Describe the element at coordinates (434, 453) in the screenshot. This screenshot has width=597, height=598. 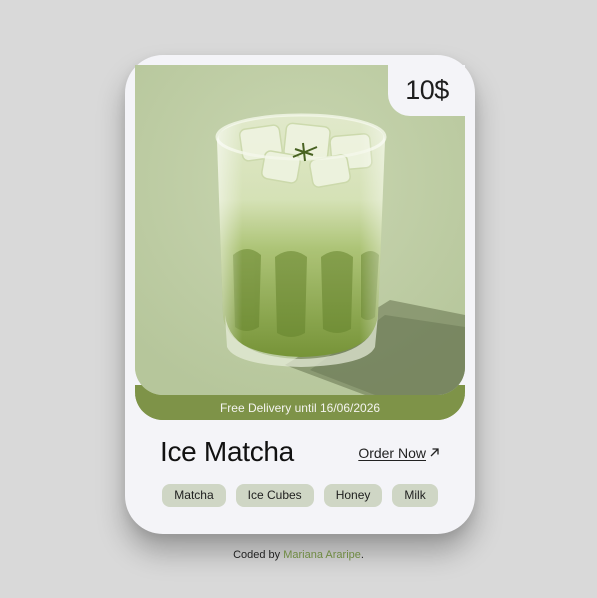
I see `arrow-up-right-icon` at that location.